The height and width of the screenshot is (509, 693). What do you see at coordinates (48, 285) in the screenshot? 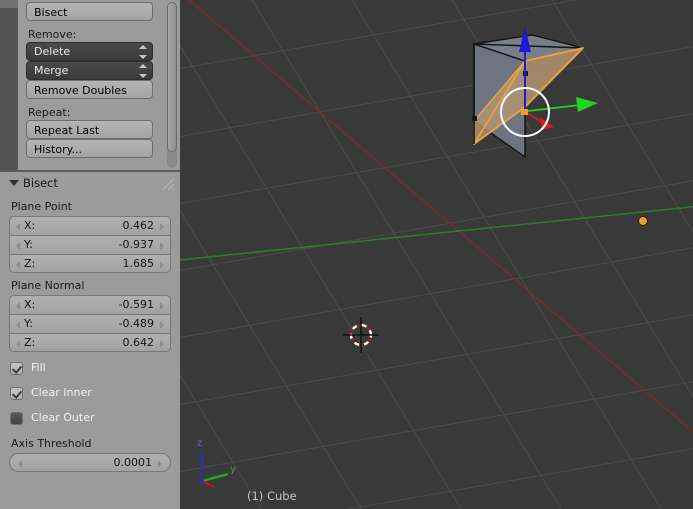
I see `plane-normal-label: Plane Normal` at bounding box center [48, 285].